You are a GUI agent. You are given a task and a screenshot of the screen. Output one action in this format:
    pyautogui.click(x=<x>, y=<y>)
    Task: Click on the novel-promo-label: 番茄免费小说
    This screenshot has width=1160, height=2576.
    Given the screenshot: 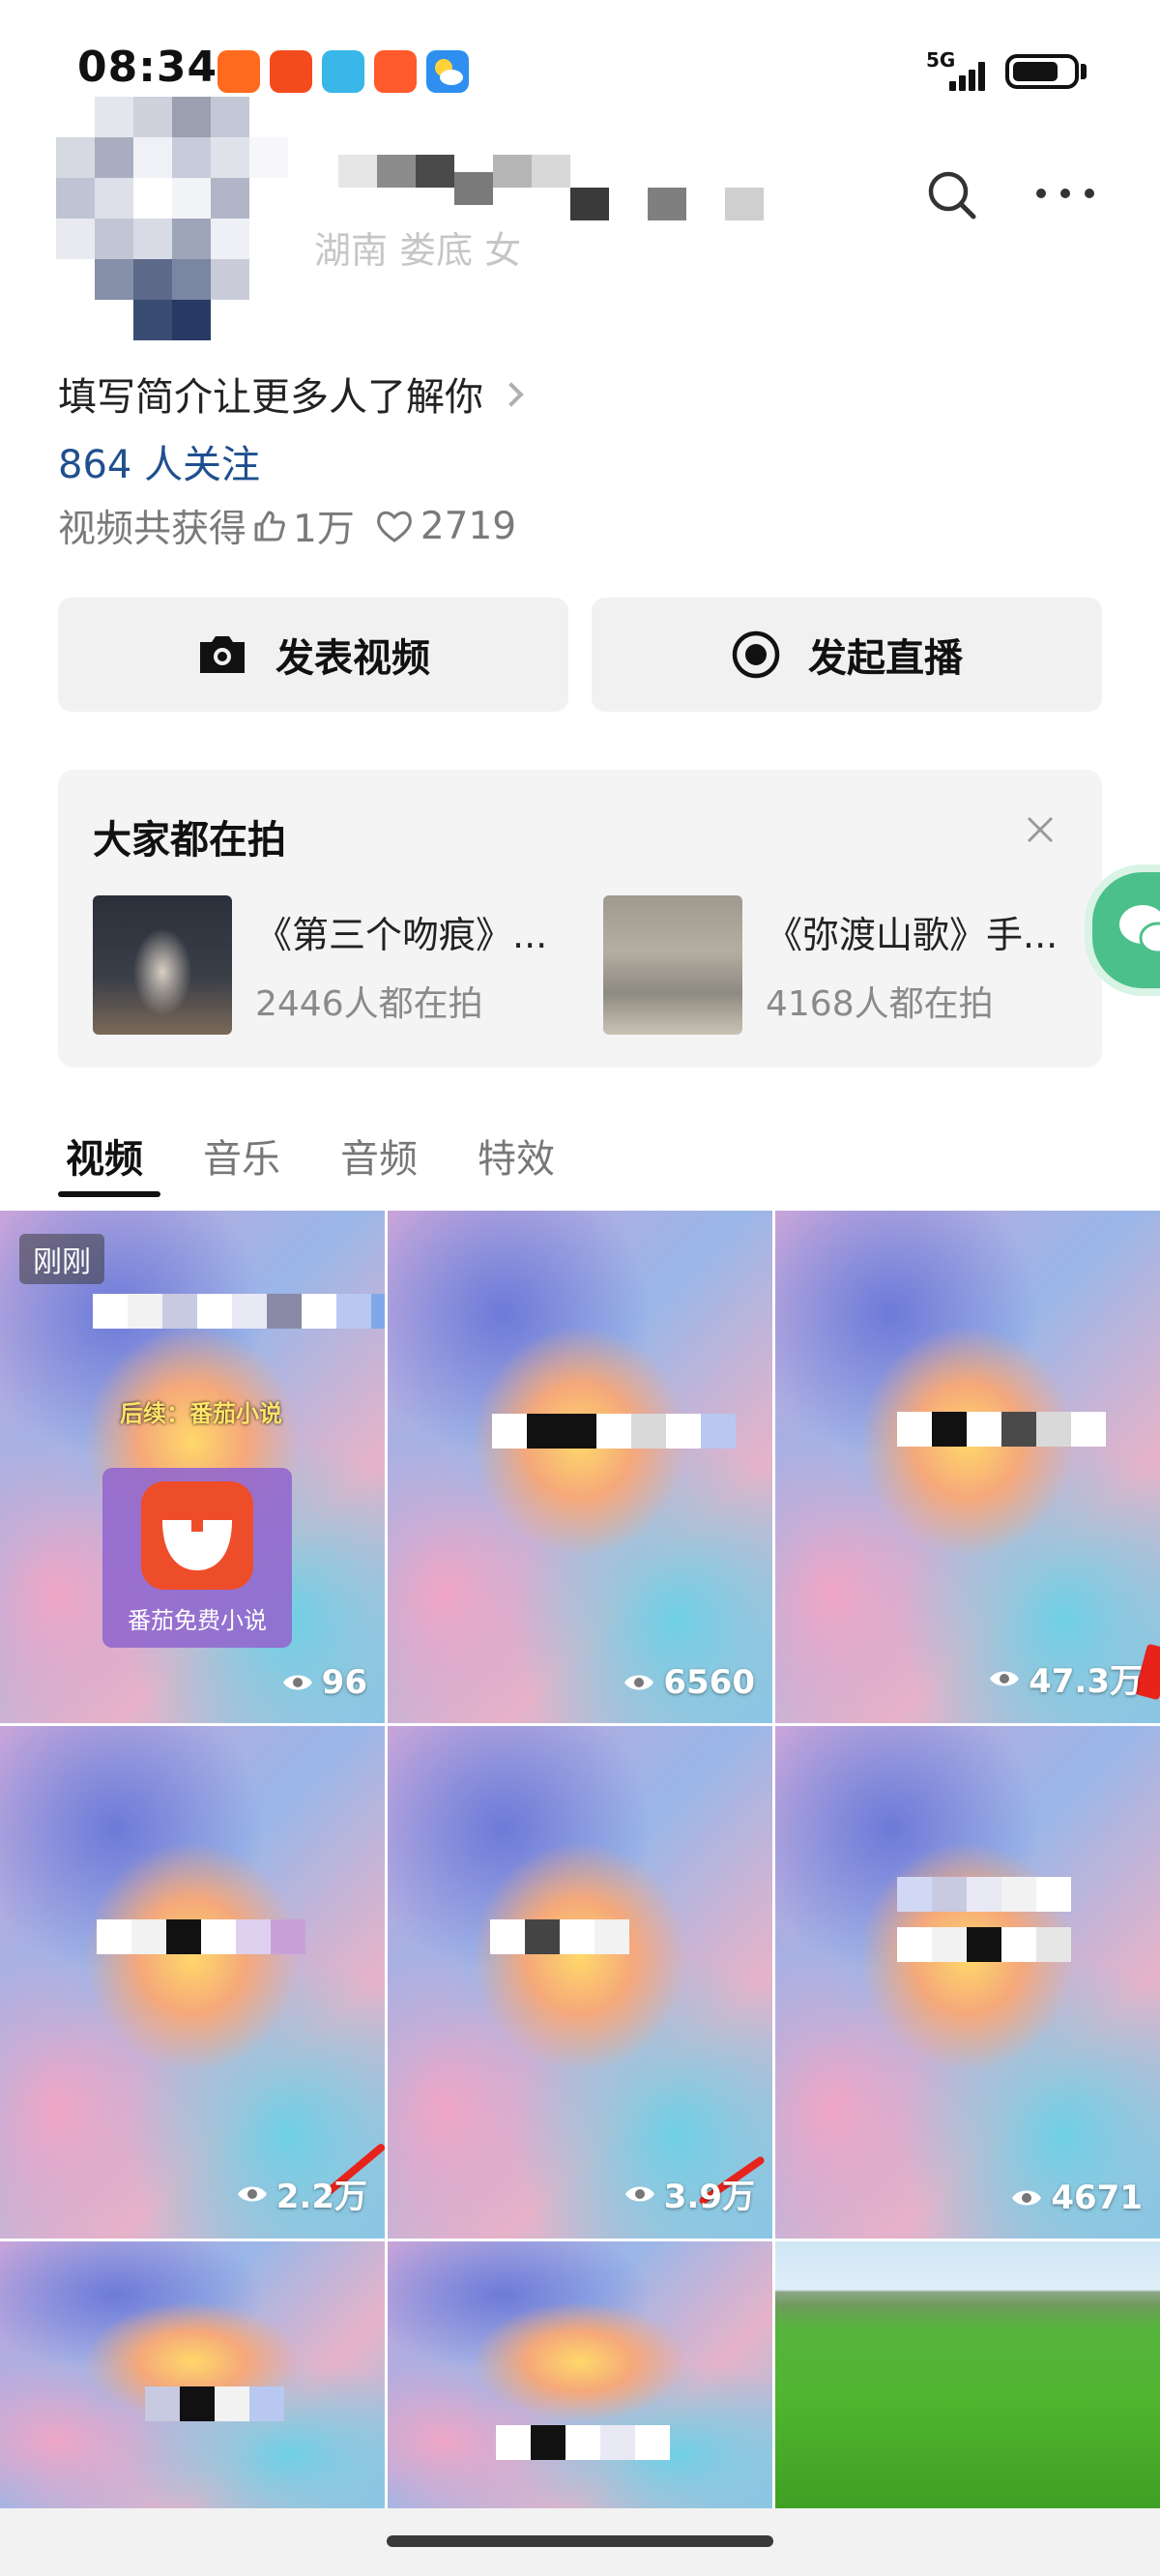 What is the action you would take?
    pyautogui.click(x=198, y=1620)
    